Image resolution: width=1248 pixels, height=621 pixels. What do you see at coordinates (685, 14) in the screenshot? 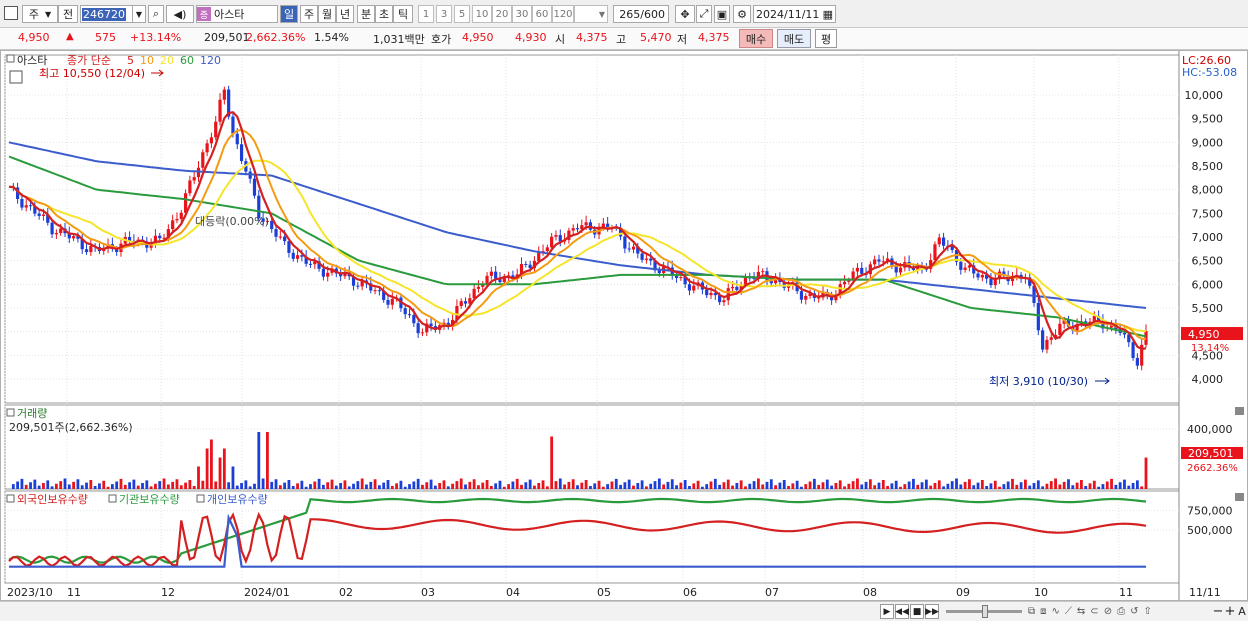
I see `scroll-tool-button: ✥` at bounding box center [685, 14].